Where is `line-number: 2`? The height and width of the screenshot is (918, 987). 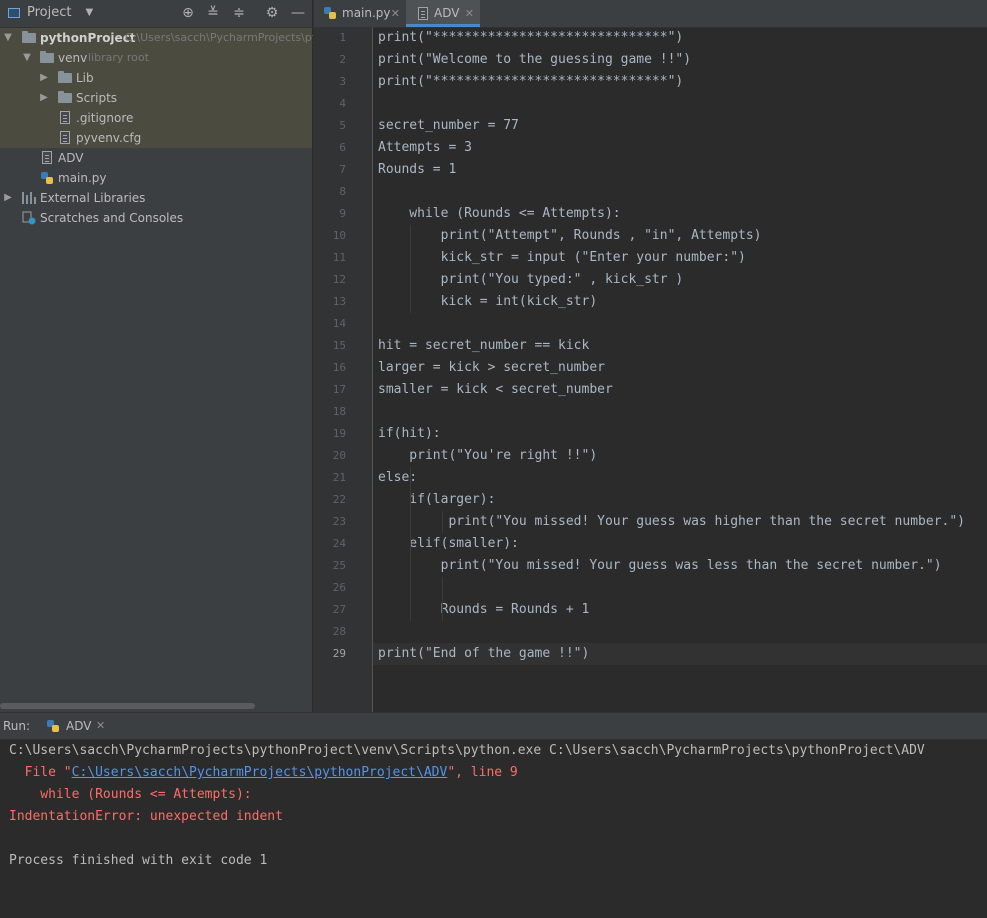
line-number: 2 is located at coordinates (342, 59).